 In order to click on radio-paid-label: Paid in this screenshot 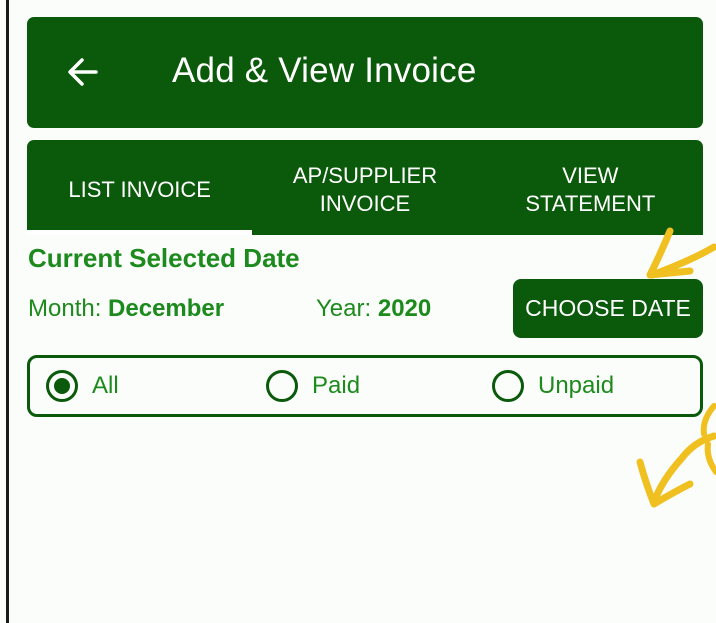, I will do `click(336, 385)`.